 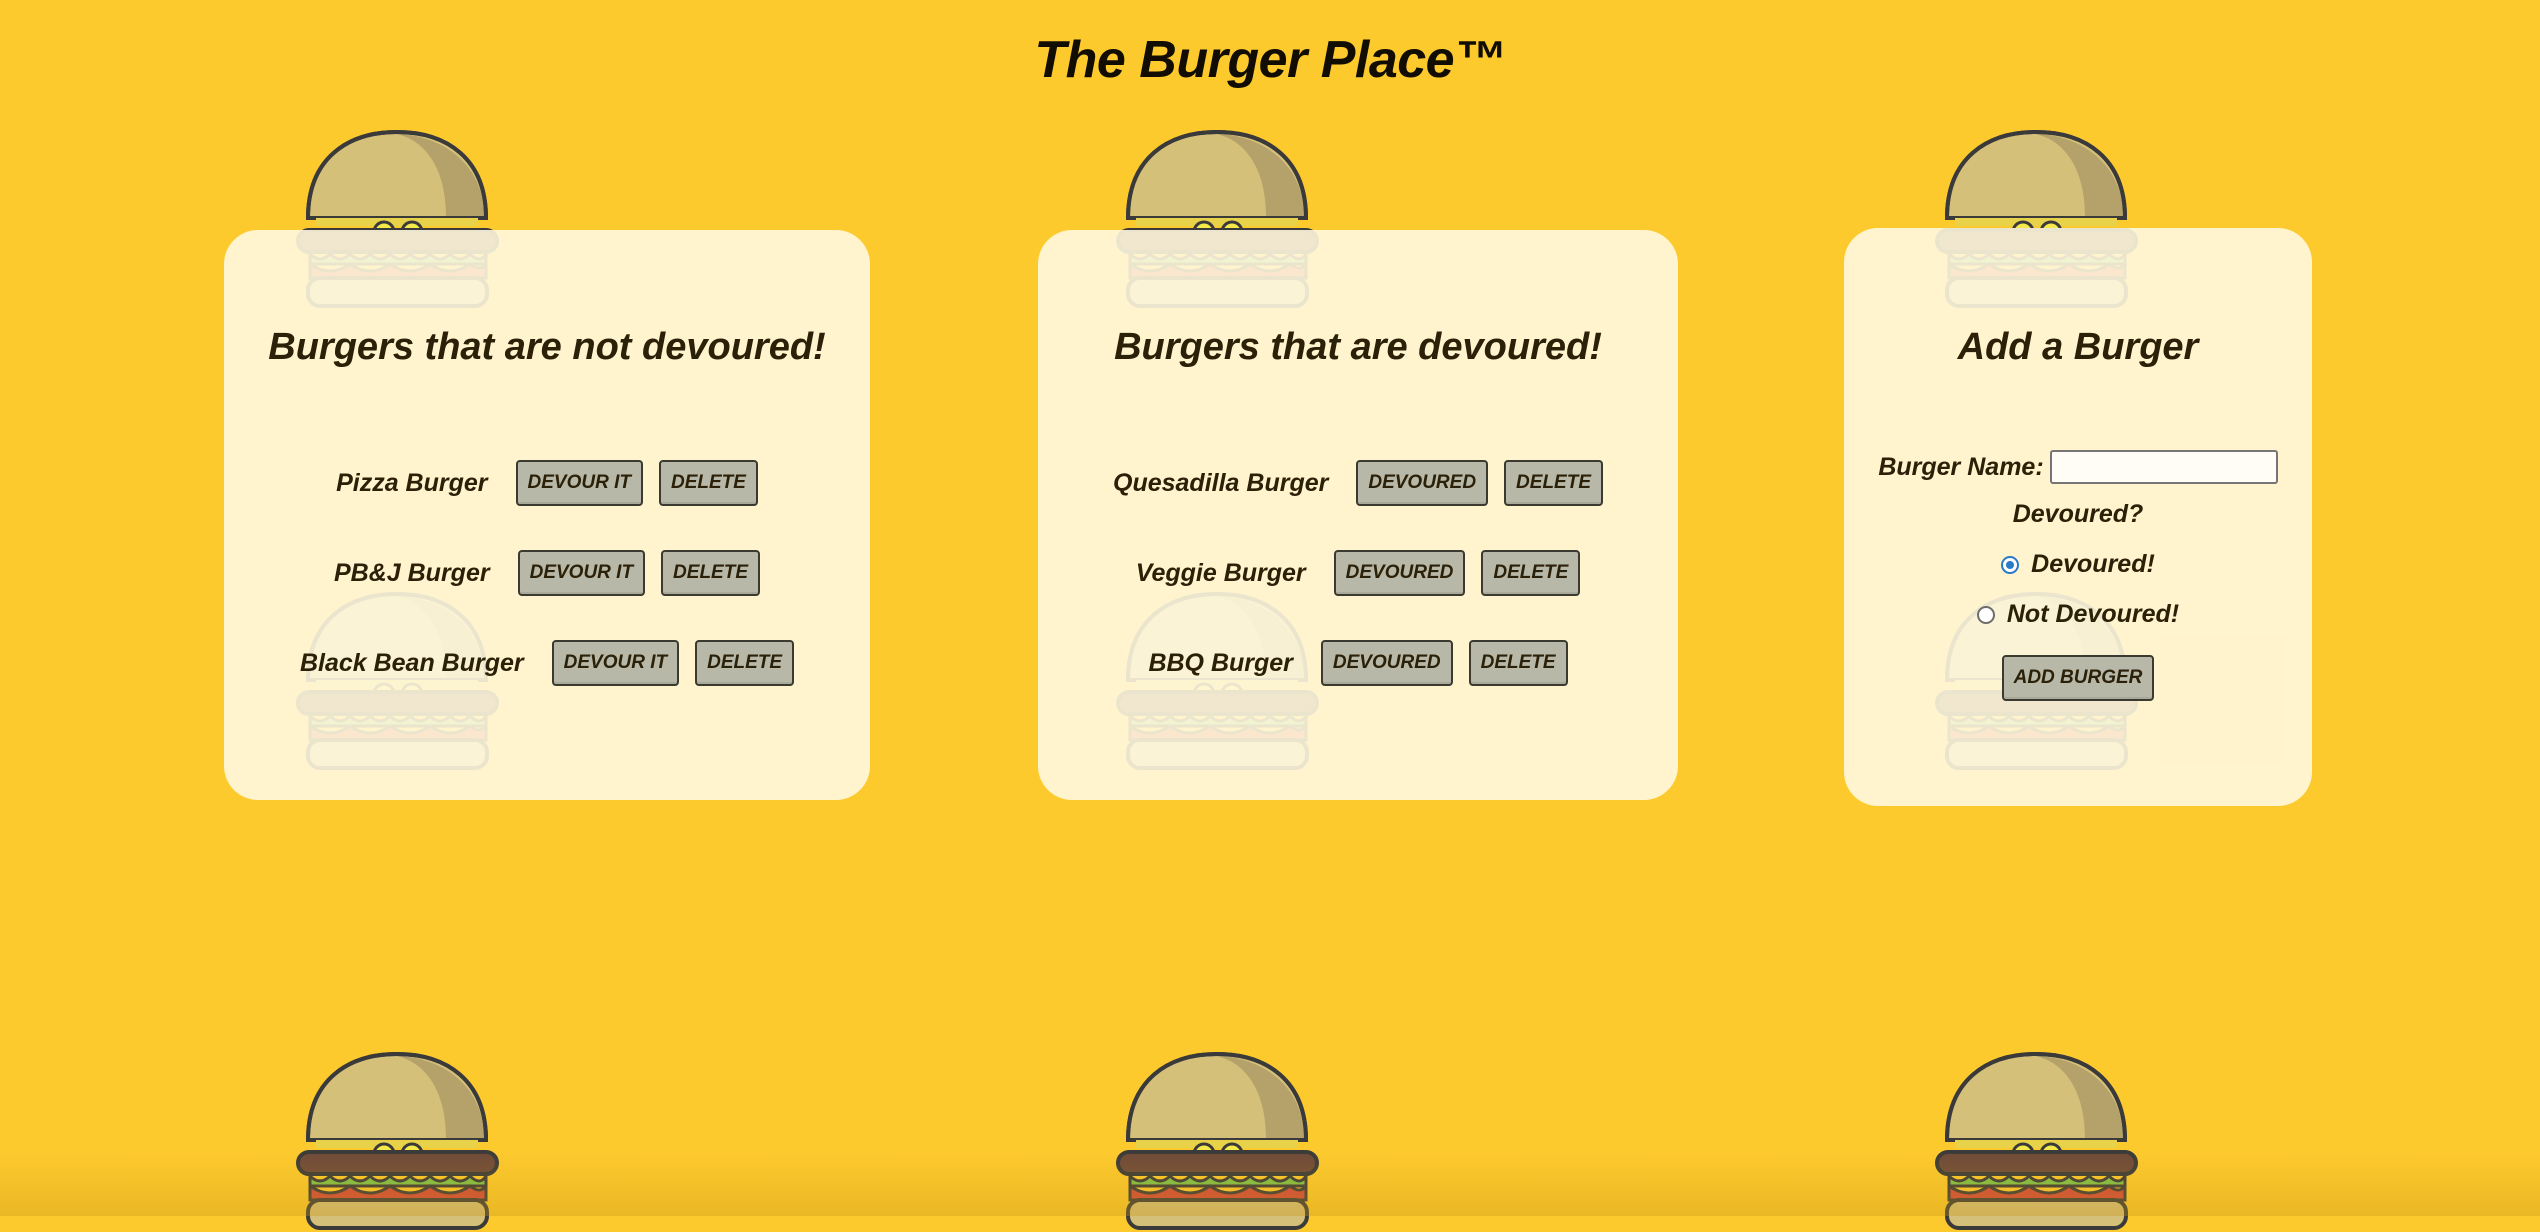 What do you see at coordinates (1220, 662) in the screenshot?
I see `burger-name: BBQ Burger` at bounding box center [1220, 662].